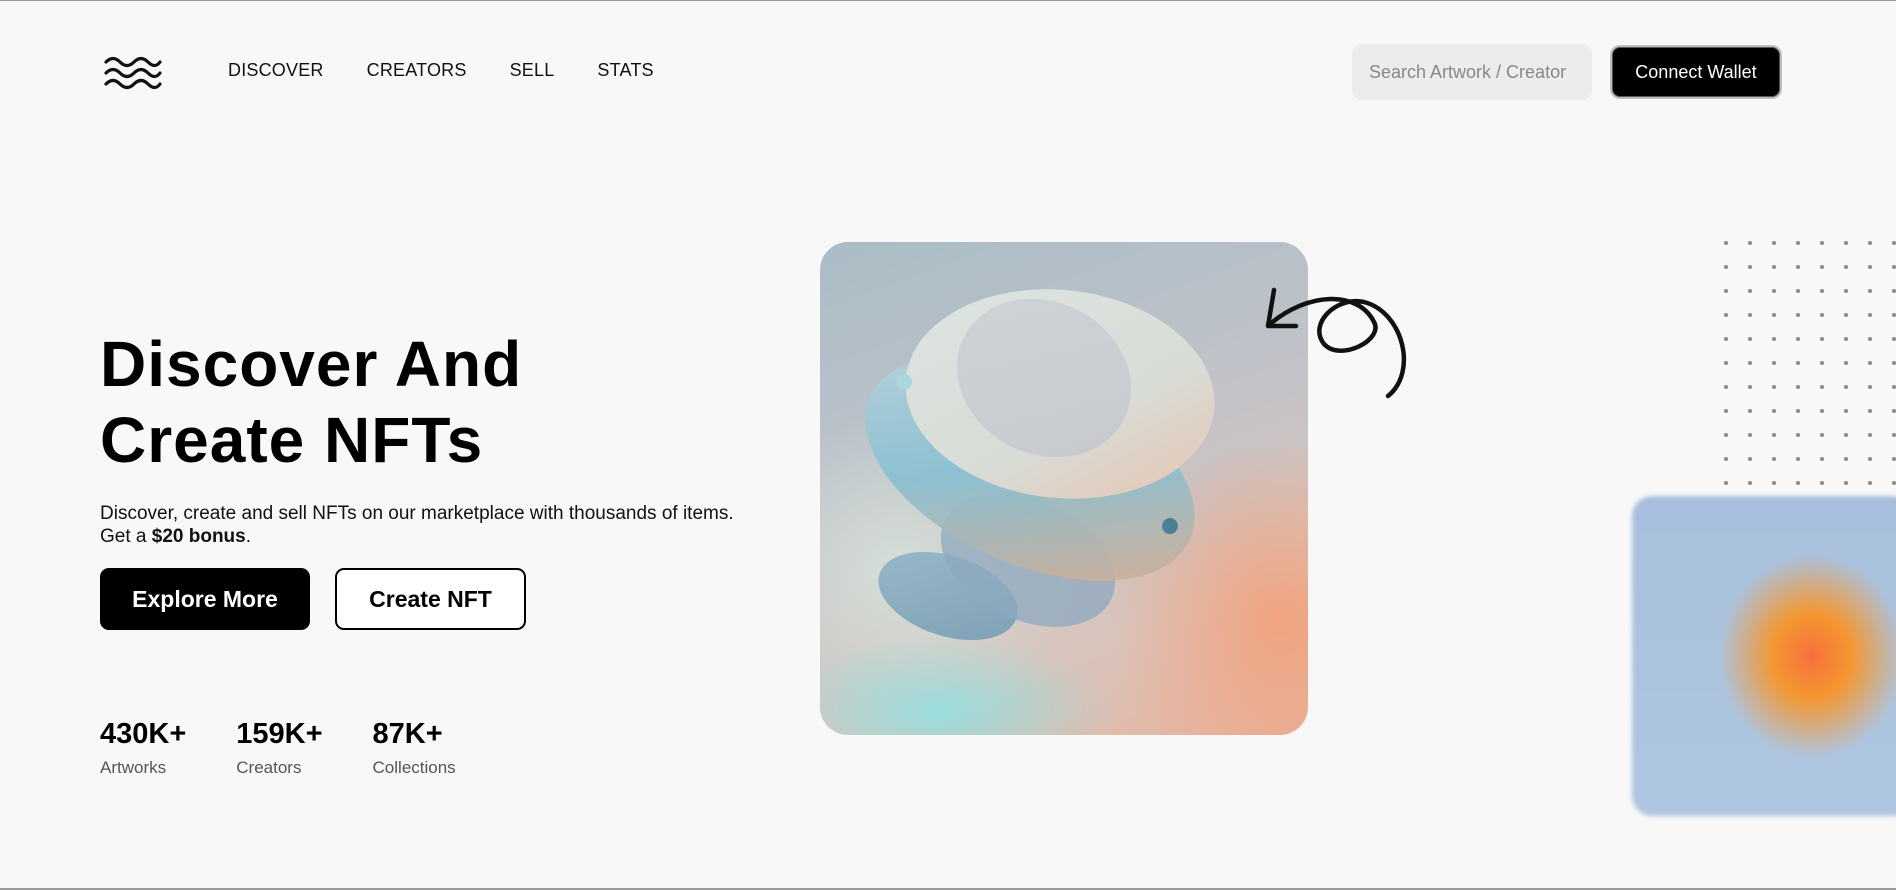  I want to click on search-input, so click(1472, 72).